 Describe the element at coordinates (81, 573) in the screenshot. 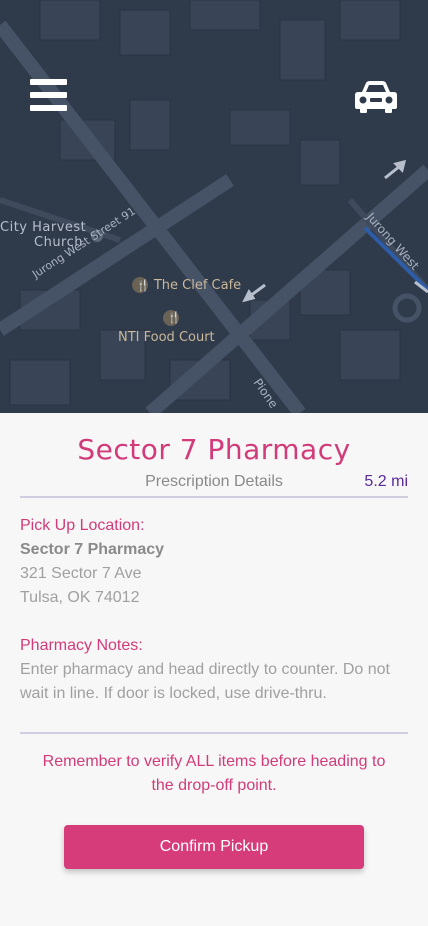

I see `pickup-address-line1: 321 Sector 7 Ave` at that location.